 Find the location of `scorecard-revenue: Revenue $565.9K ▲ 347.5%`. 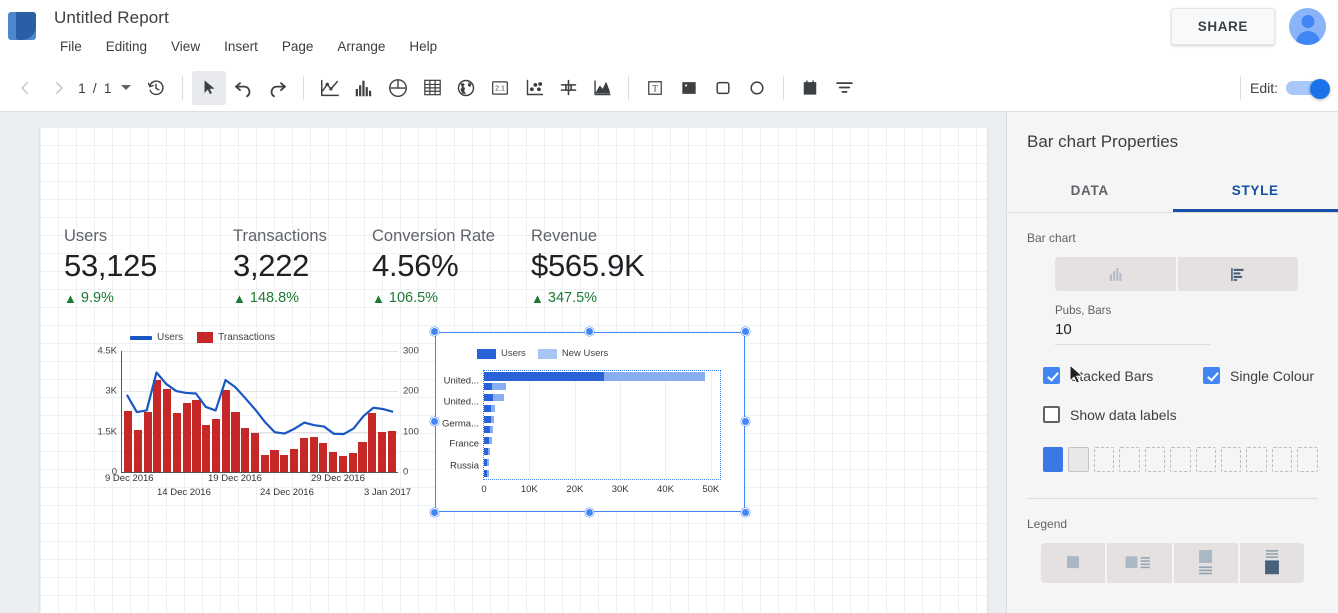

scorecard-revenue: Revenue $565.9K ▲ 347.5% is located at coordinates (606, 266).